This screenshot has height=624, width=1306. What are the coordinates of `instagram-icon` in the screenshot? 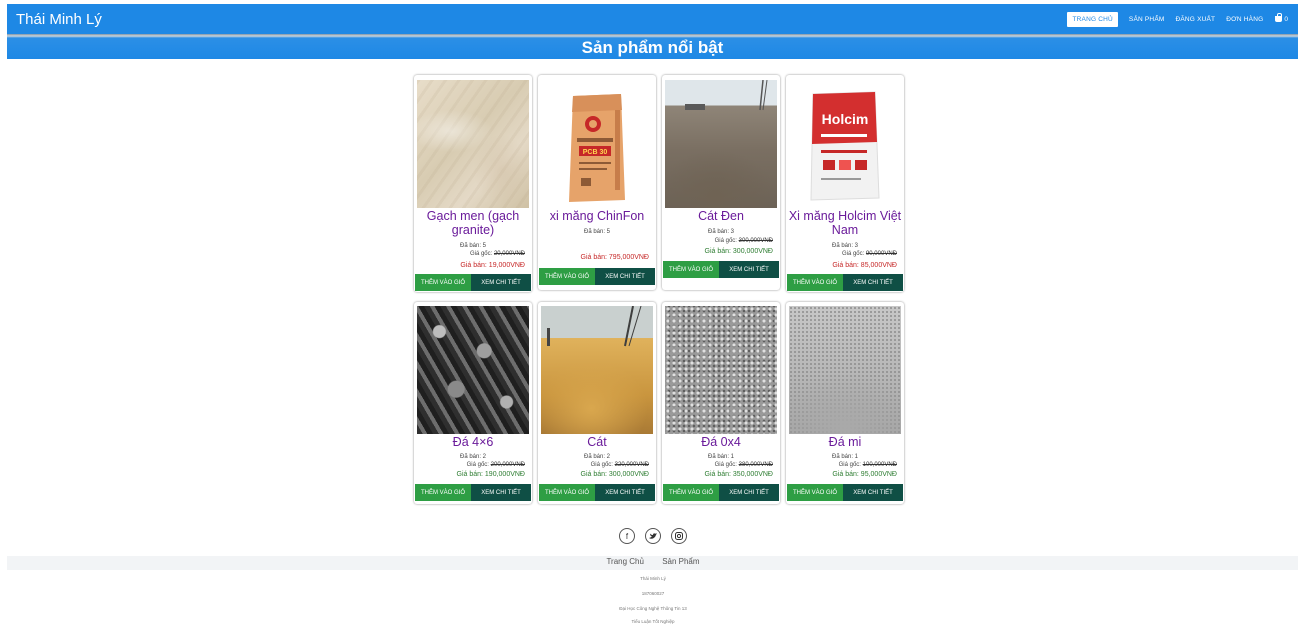 It's located at (679, 536).